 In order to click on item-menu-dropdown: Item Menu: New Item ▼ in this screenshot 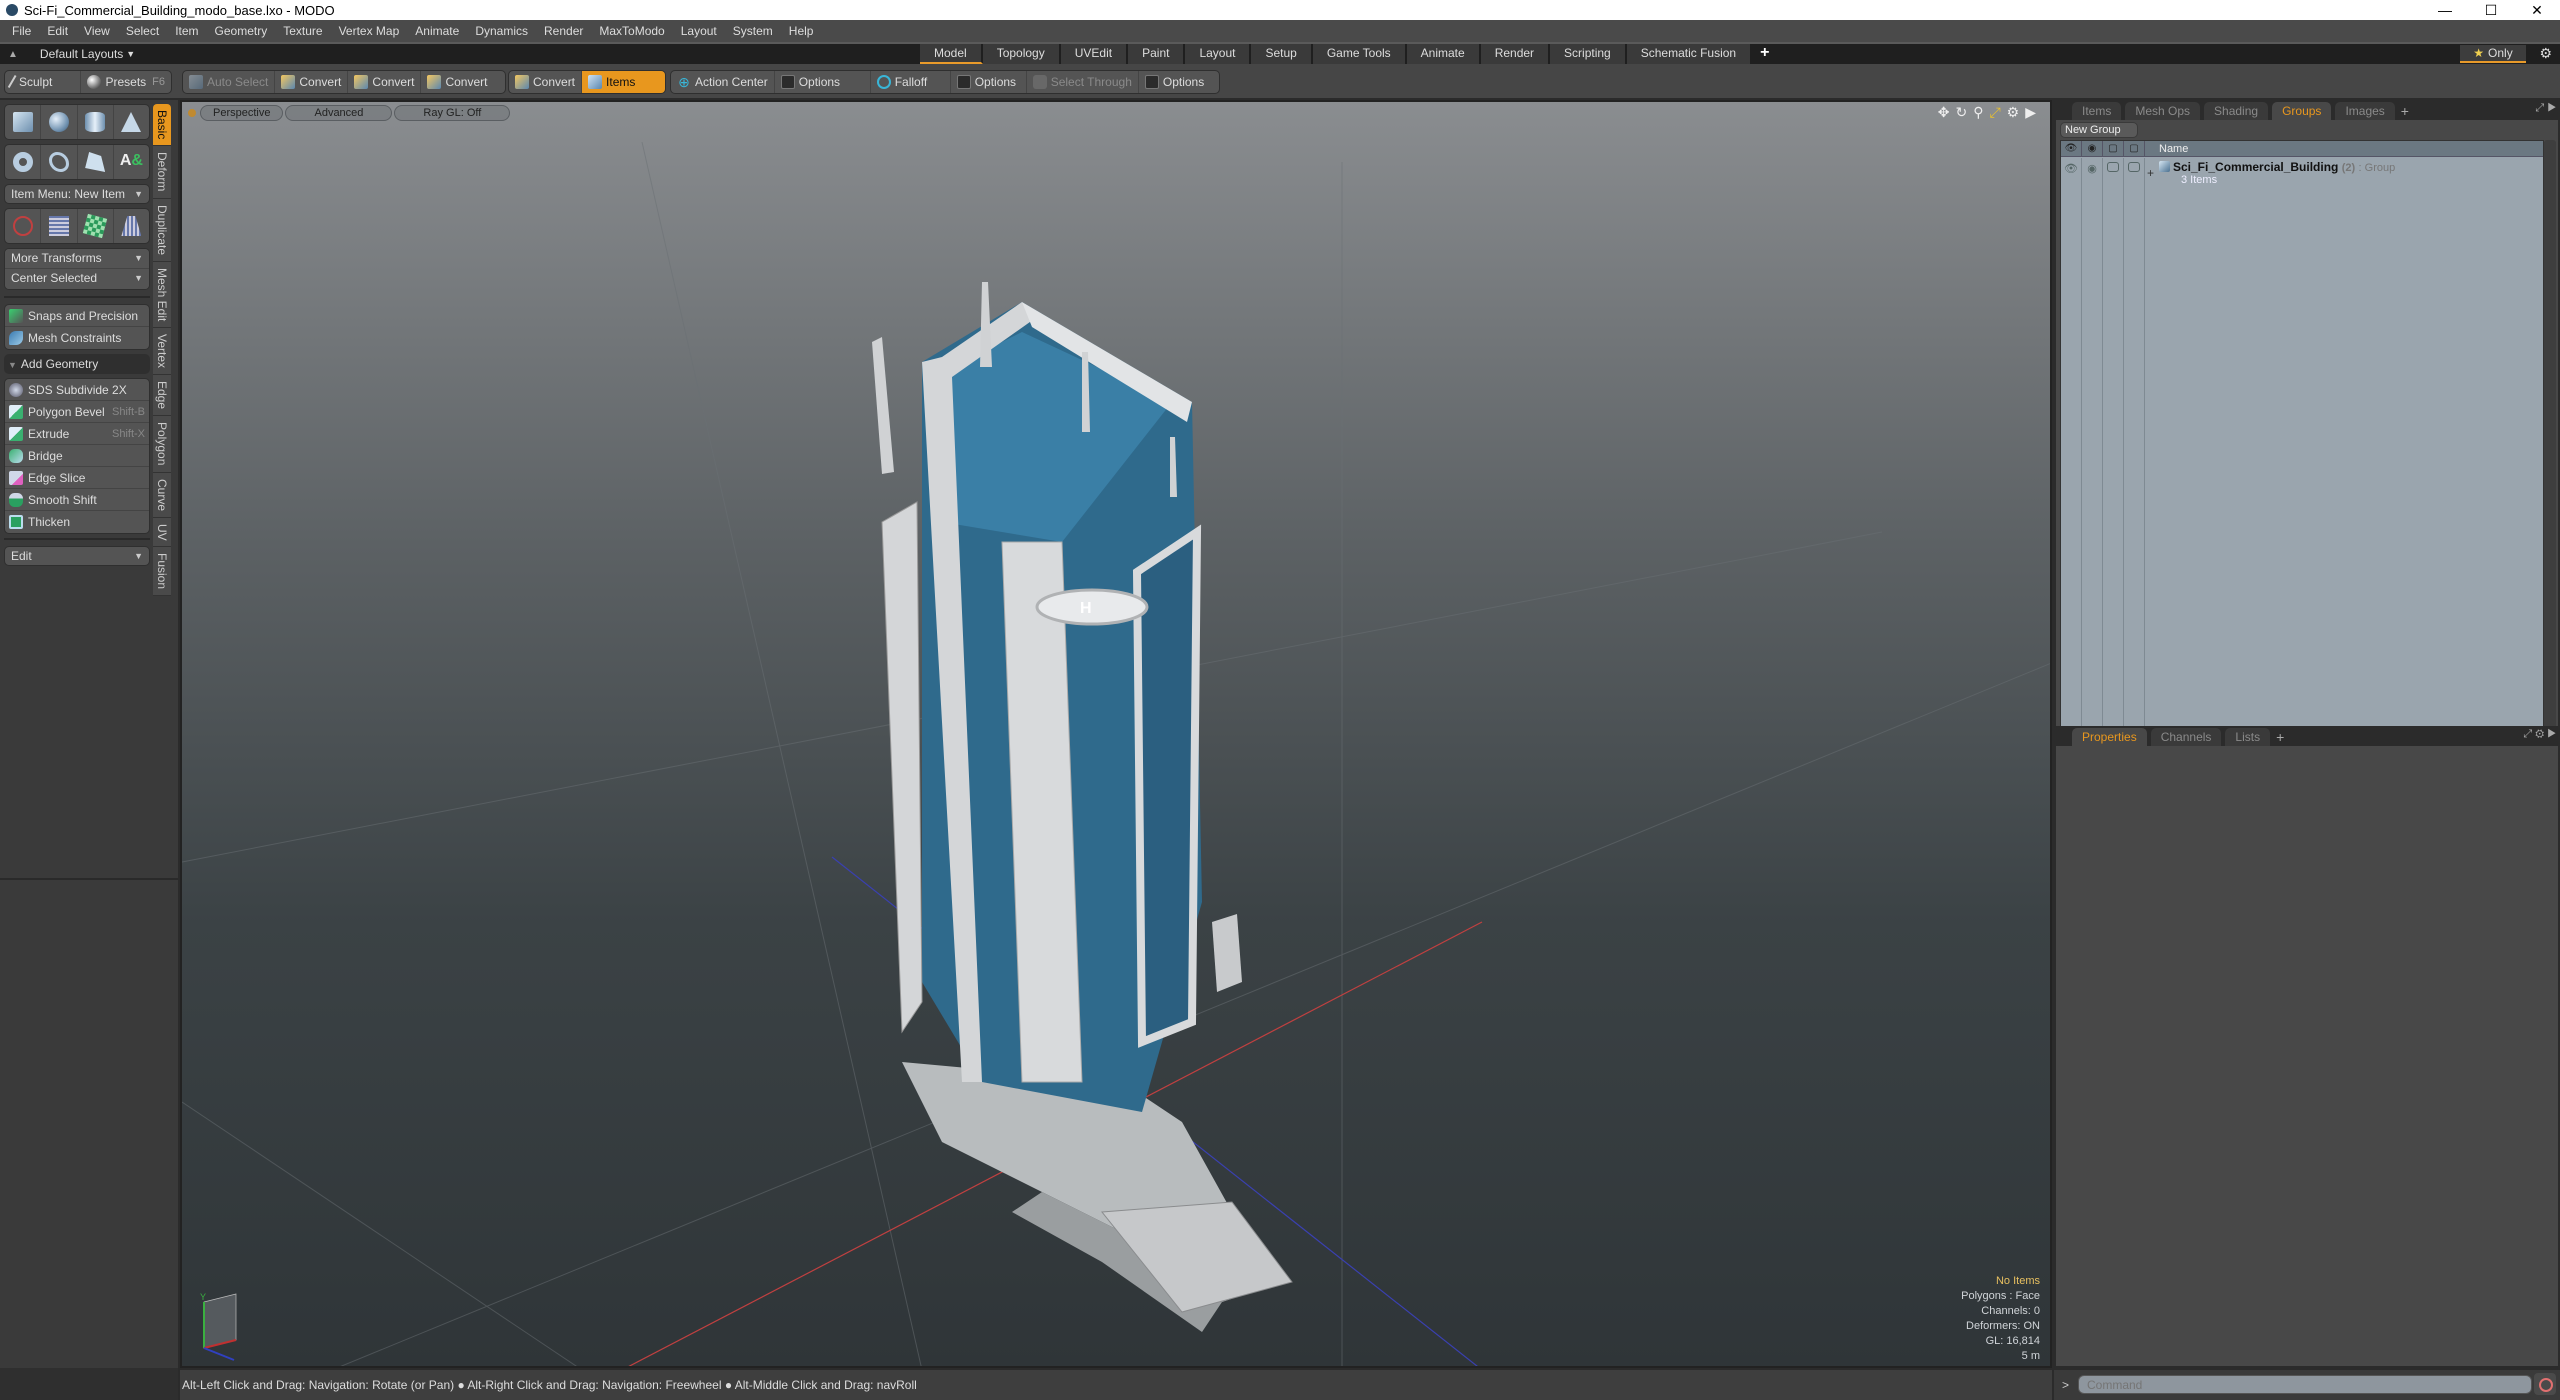, I will do `click(77, 194)`.